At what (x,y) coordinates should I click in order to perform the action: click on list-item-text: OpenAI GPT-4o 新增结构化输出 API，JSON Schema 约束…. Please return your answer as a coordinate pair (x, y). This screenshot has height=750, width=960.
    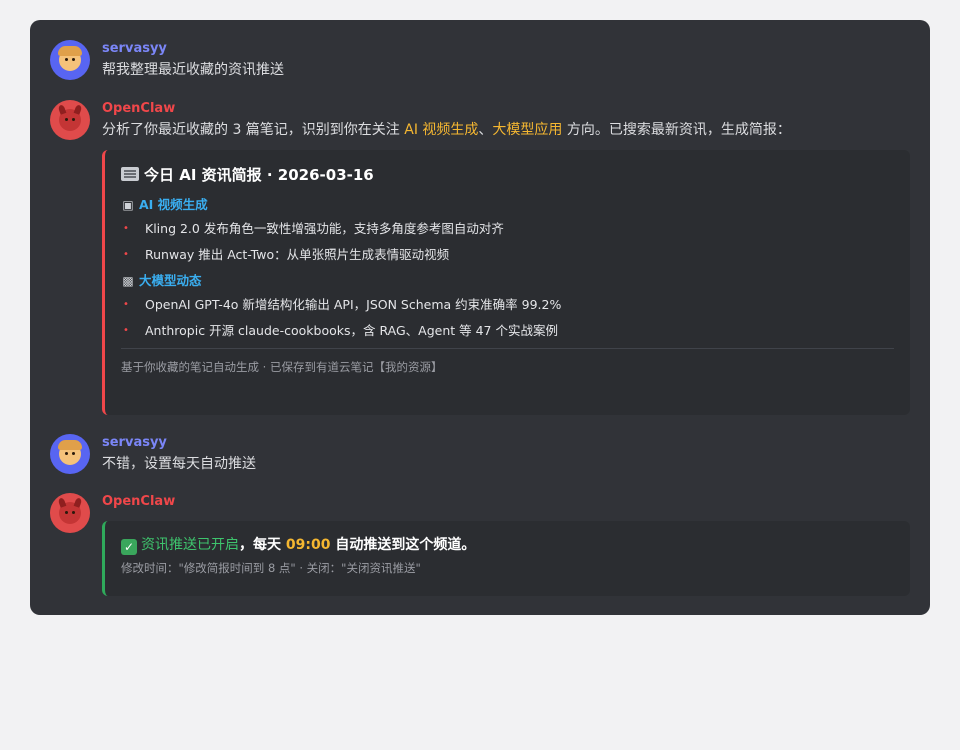
    Looking at the image, I should click on (353, 304).